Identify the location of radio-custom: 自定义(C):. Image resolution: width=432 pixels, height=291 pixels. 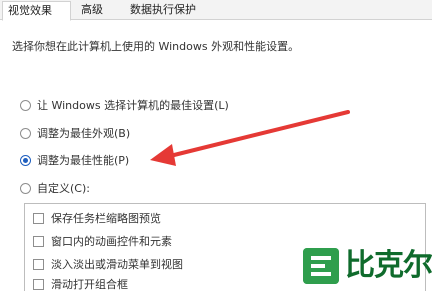
(55, 188).